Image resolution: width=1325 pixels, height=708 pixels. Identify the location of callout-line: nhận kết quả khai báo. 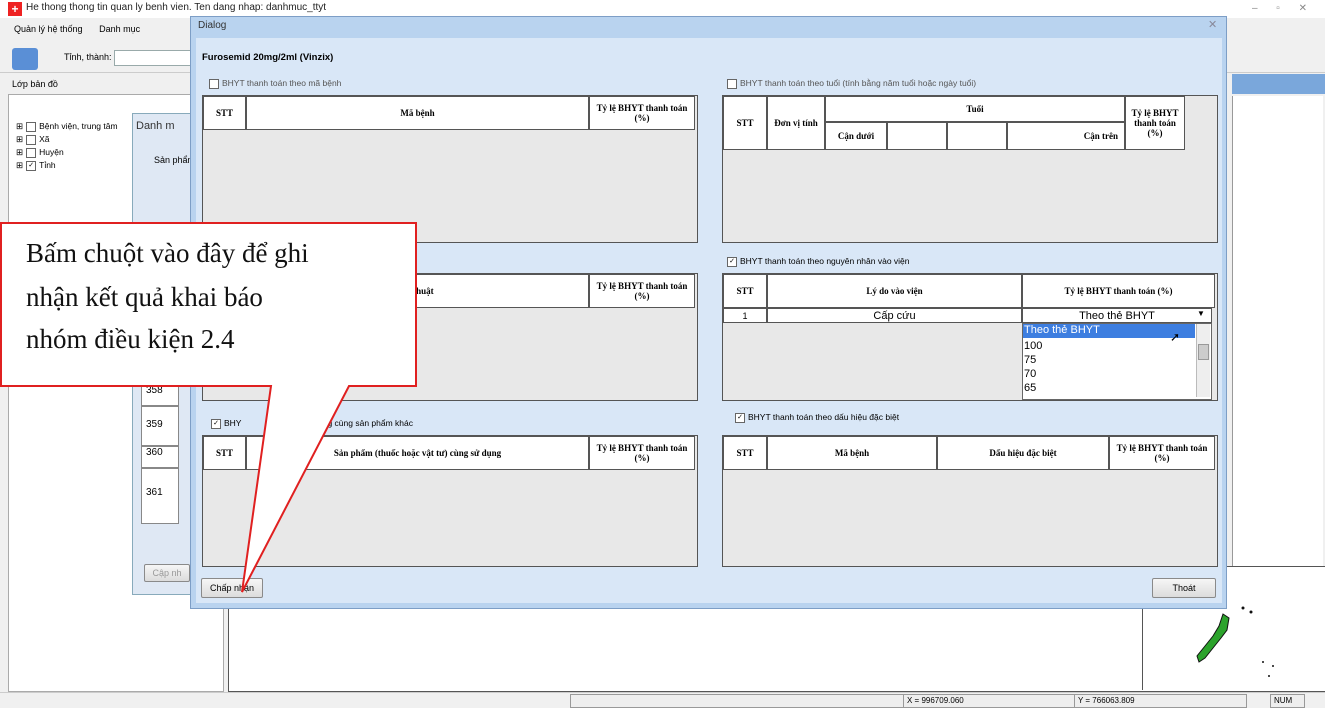
(144, 297).